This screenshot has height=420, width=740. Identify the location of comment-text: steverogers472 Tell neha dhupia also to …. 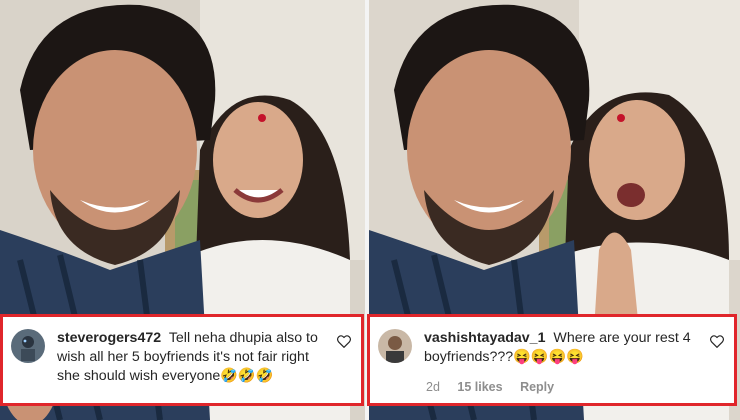
(195, 357).